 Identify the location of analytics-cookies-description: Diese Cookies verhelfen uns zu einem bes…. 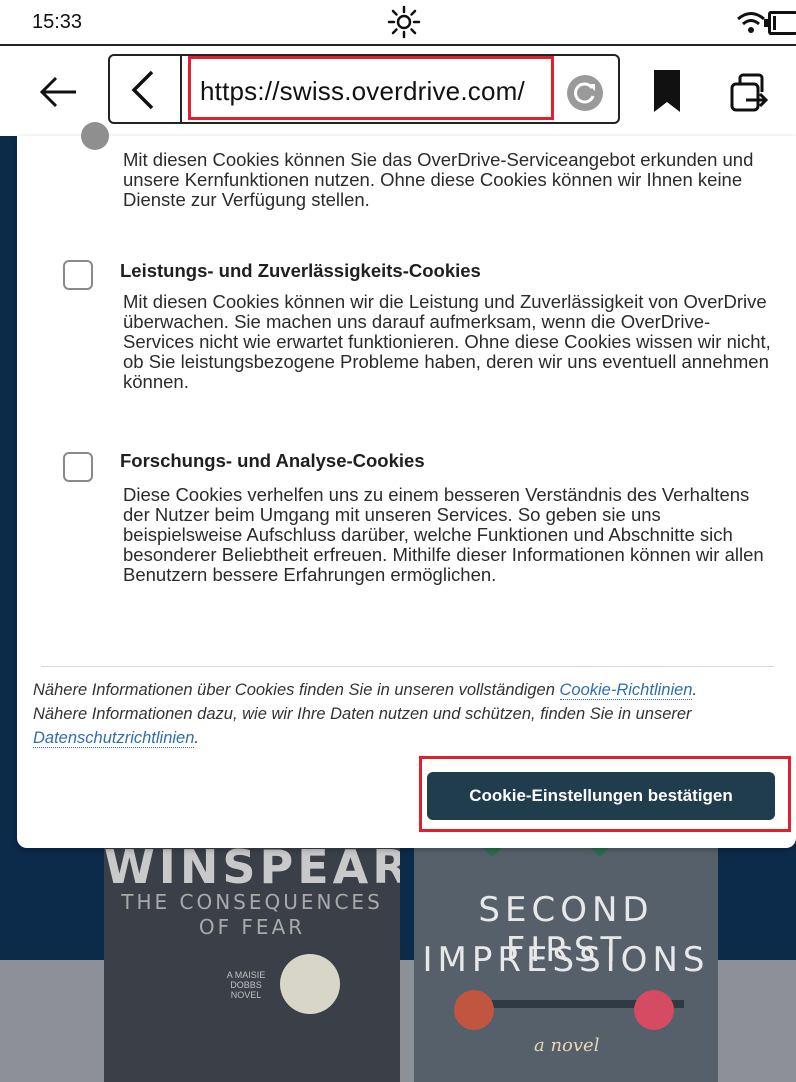
(443, 534).